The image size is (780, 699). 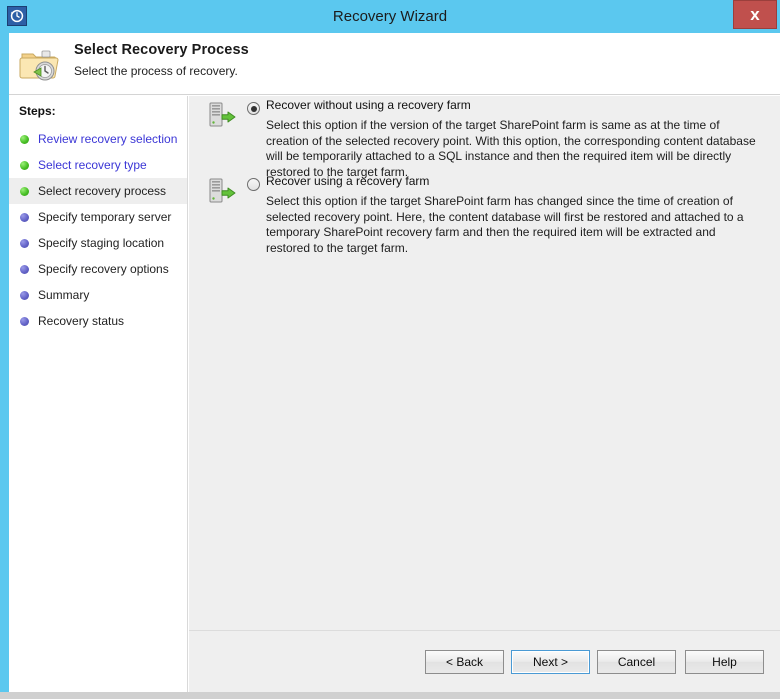 What do you see at coordinates (37, 111) in the screenshot?
I see `steps-heading: Steps:` at bounding box center [37, 111].